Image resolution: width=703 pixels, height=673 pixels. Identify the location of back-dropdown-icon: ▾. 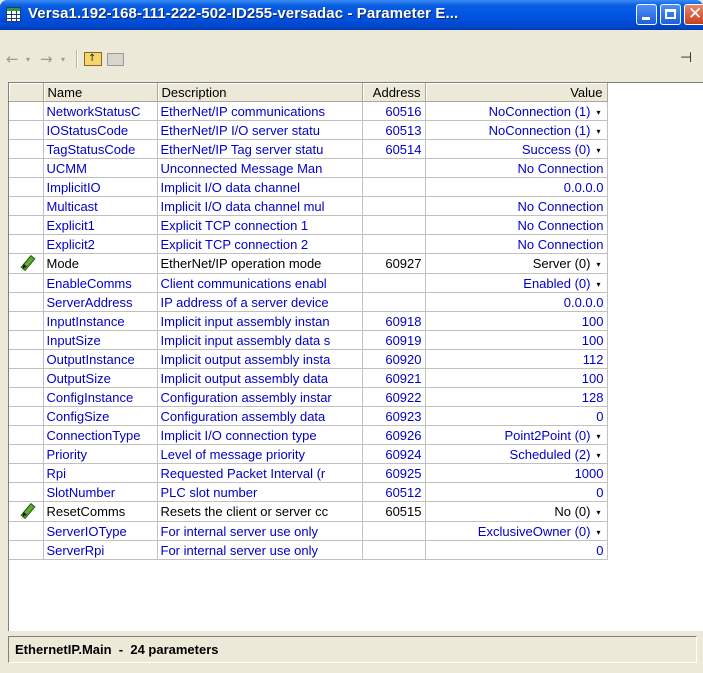
(28, 59).